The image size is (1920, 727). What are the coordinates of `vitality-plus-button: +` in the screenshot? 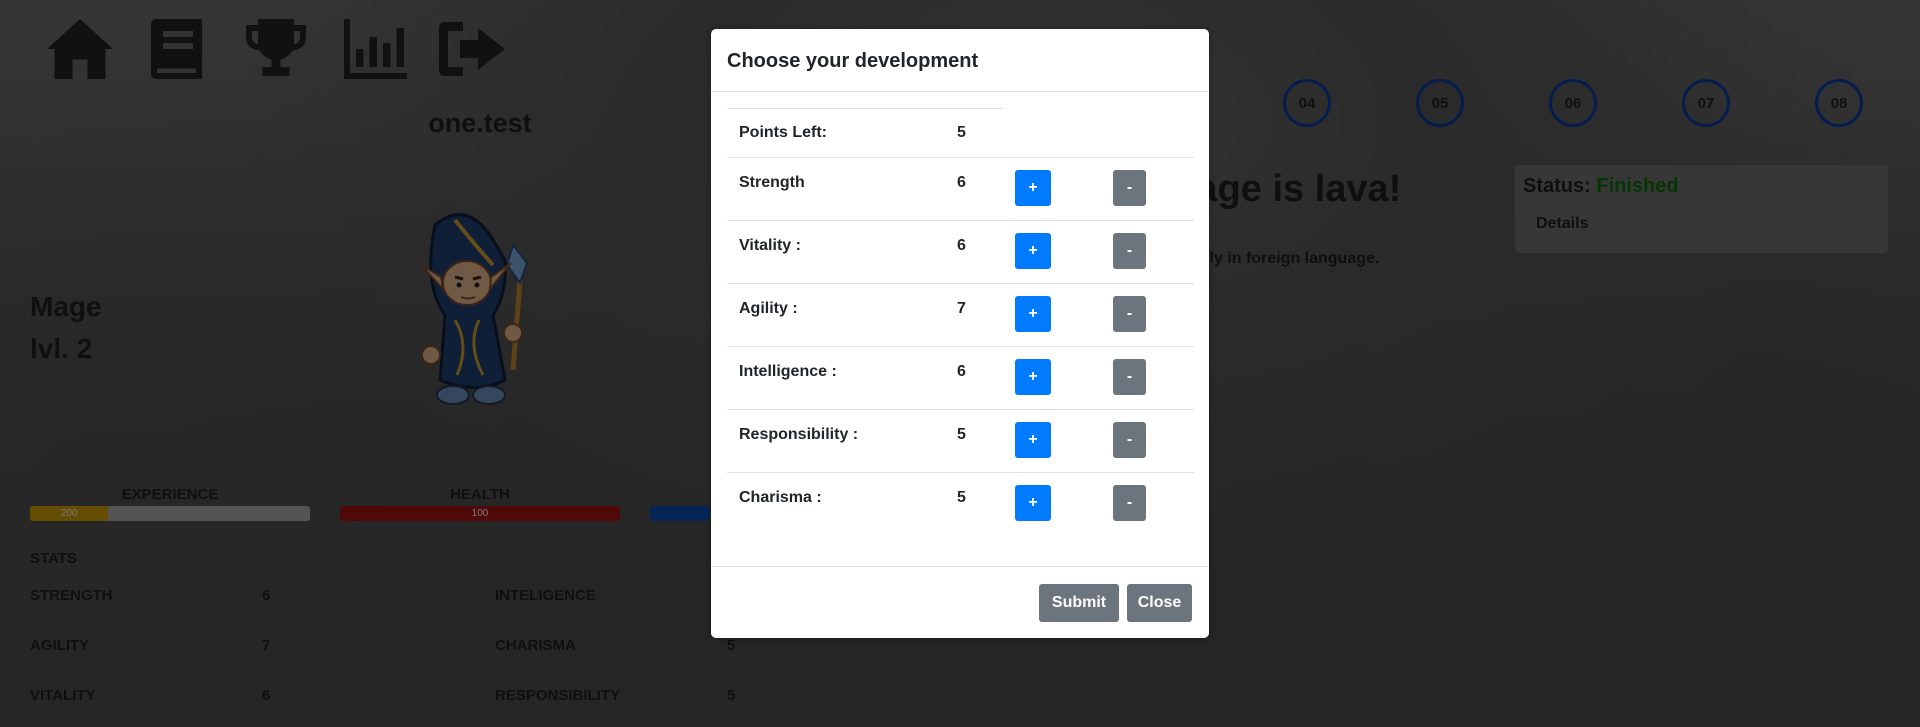 It's located at (1033, 251).